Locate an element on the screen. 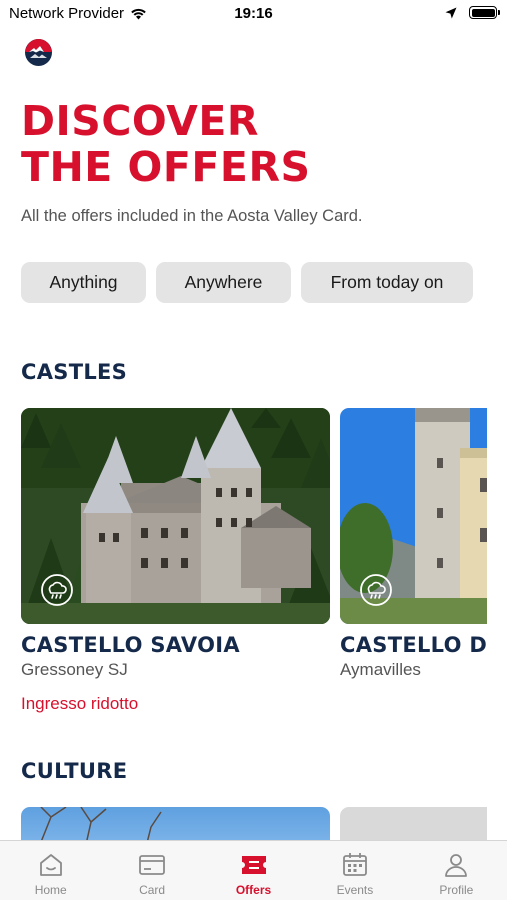 The height and width of the screenshot is (900, 507). culture-photo is located at coordinates (101, 824).